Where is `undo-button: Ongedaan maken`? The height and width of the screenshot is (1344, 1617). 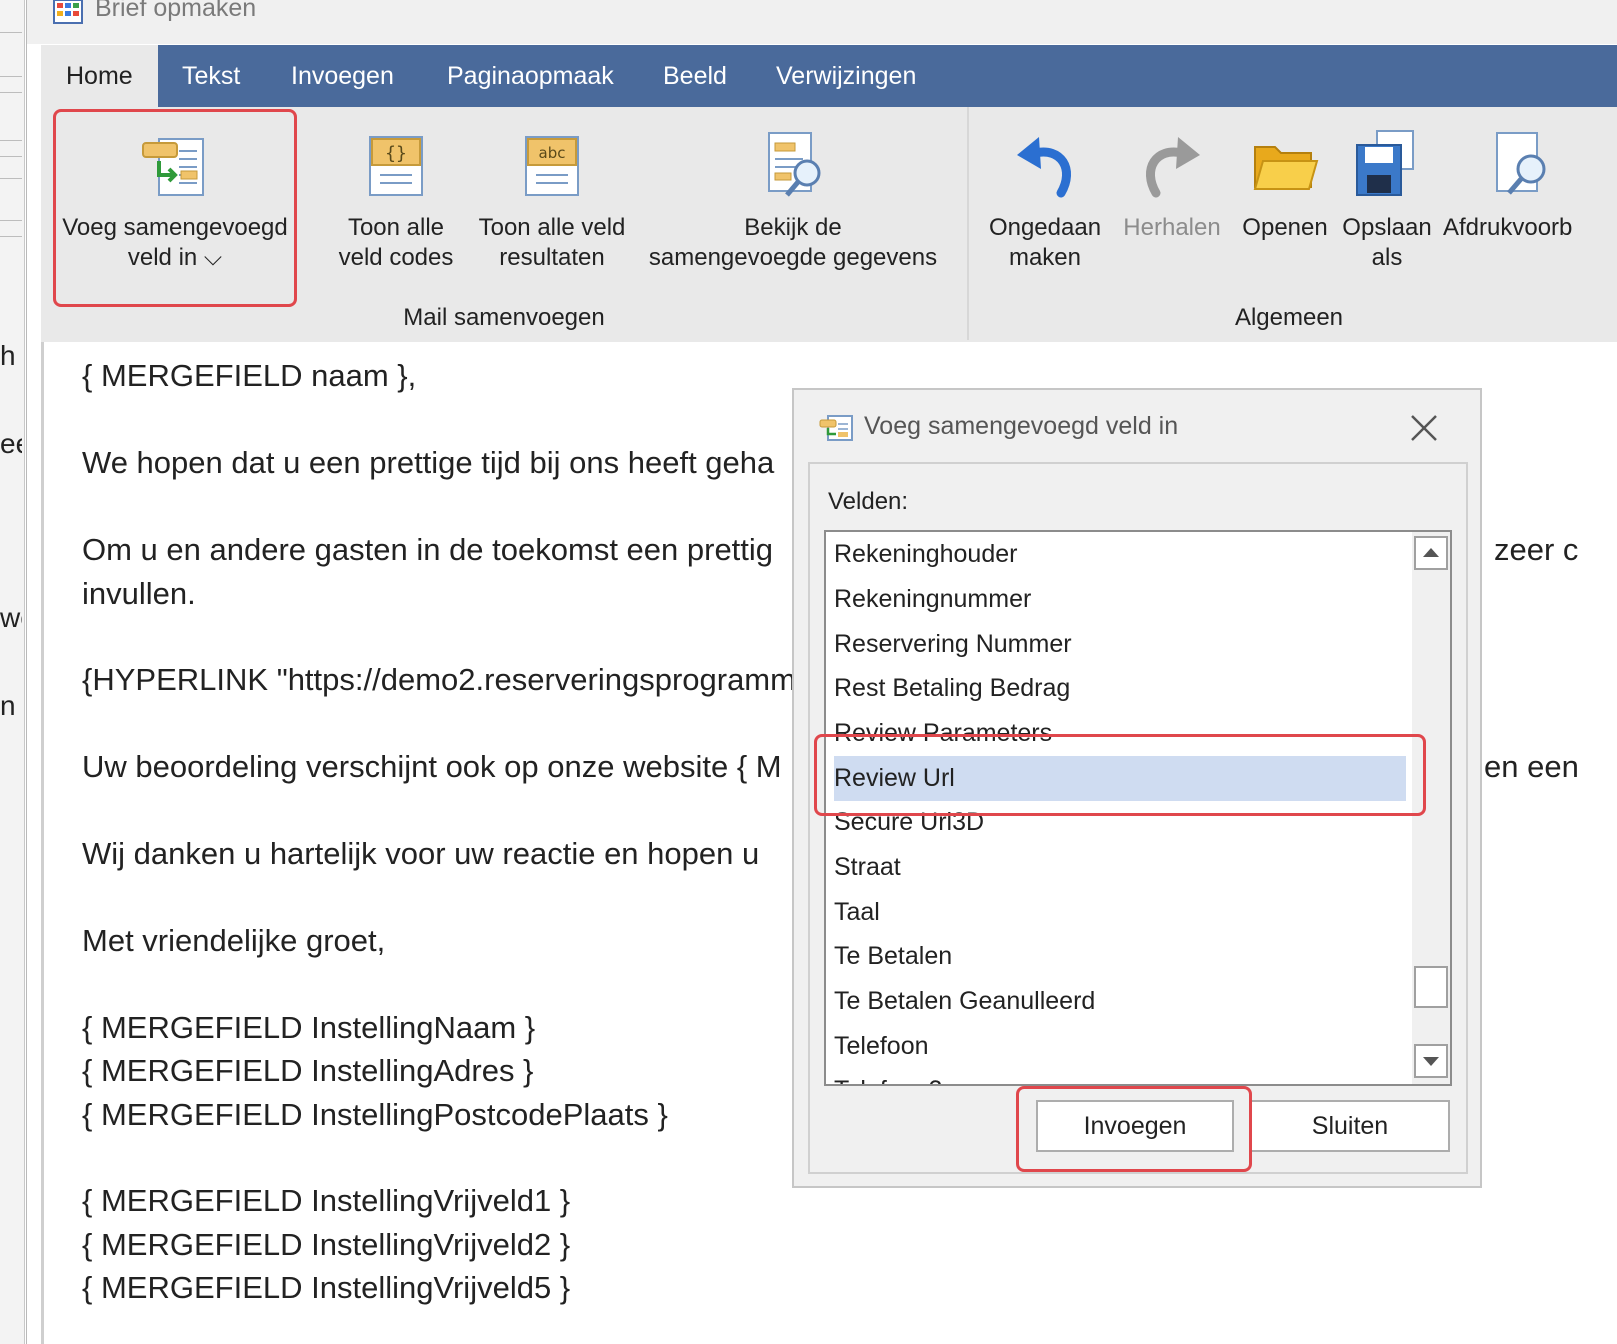 undo-button: Ongedaan maken is located at coordinates (1045, 202).